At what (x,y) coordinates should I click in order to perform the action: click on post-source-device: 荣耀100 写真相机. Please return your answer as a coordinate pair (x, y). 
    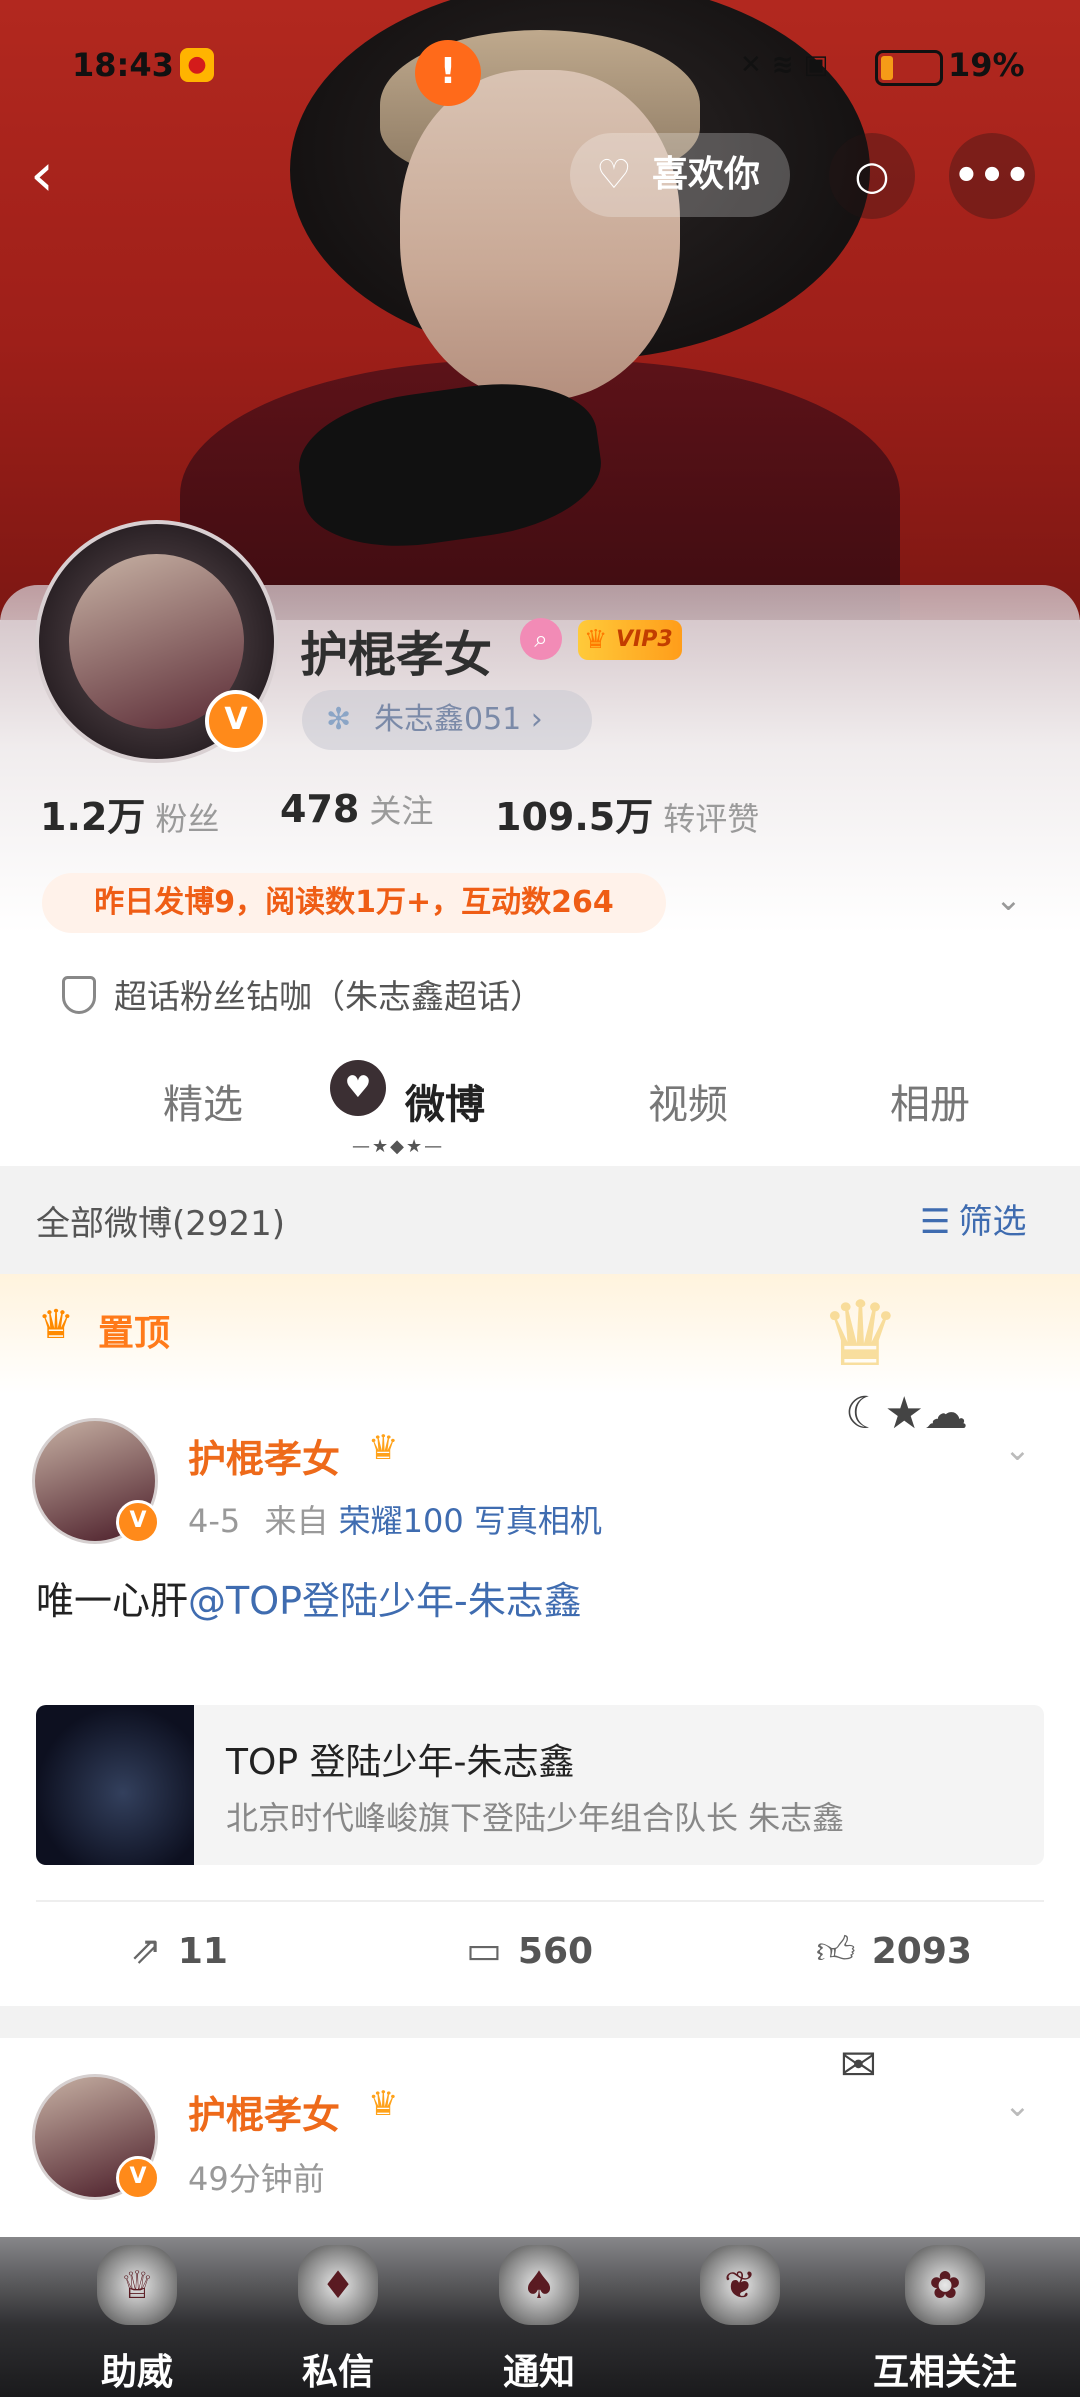
    Looking at the image, I should click on (470, 1521).